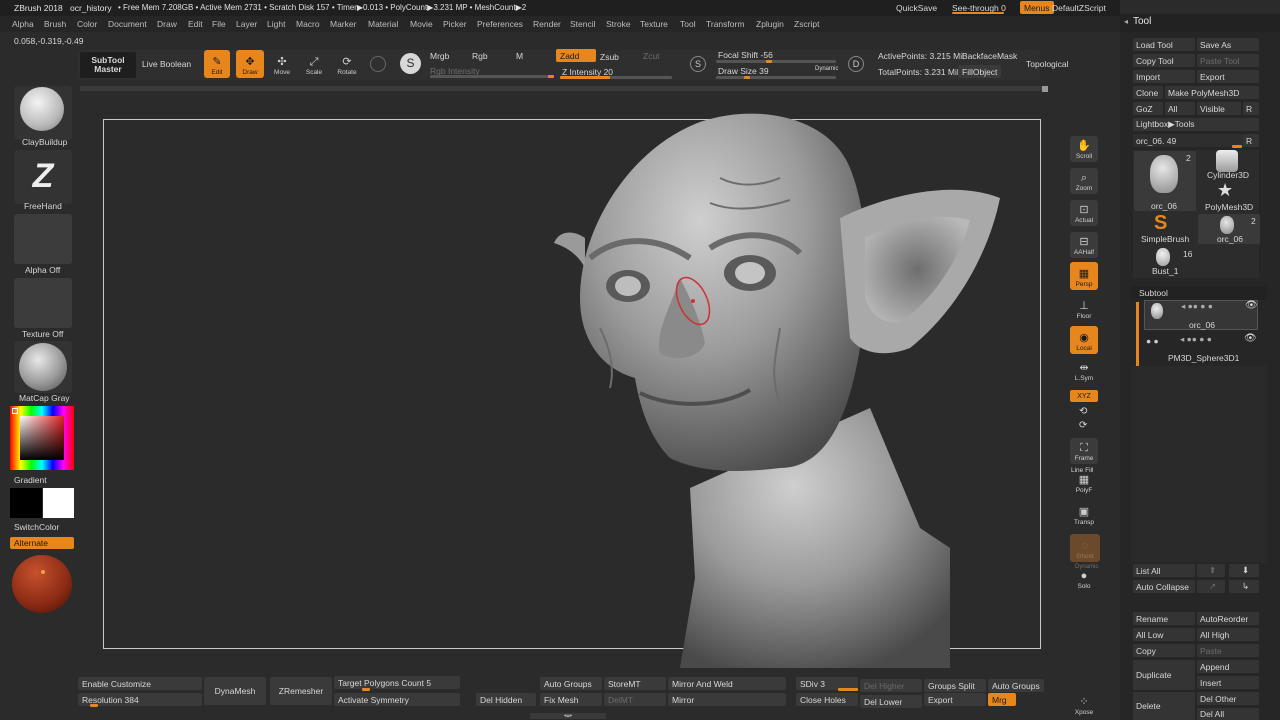  I want to click on cylinder3d-icon, so click(1227, 161).